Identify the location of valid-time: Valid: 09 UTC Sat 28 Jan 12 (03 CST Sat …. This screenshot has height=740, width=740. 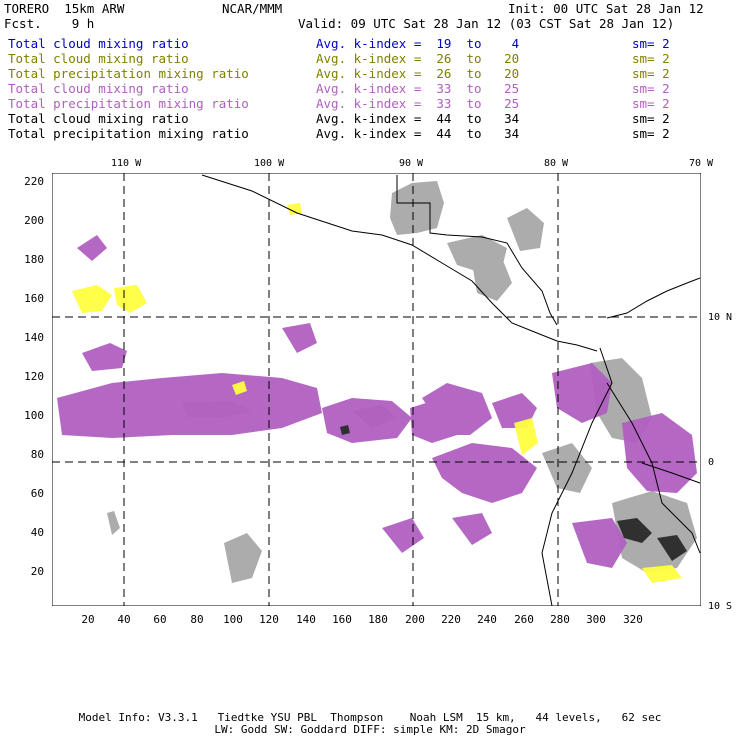
(486, 23).